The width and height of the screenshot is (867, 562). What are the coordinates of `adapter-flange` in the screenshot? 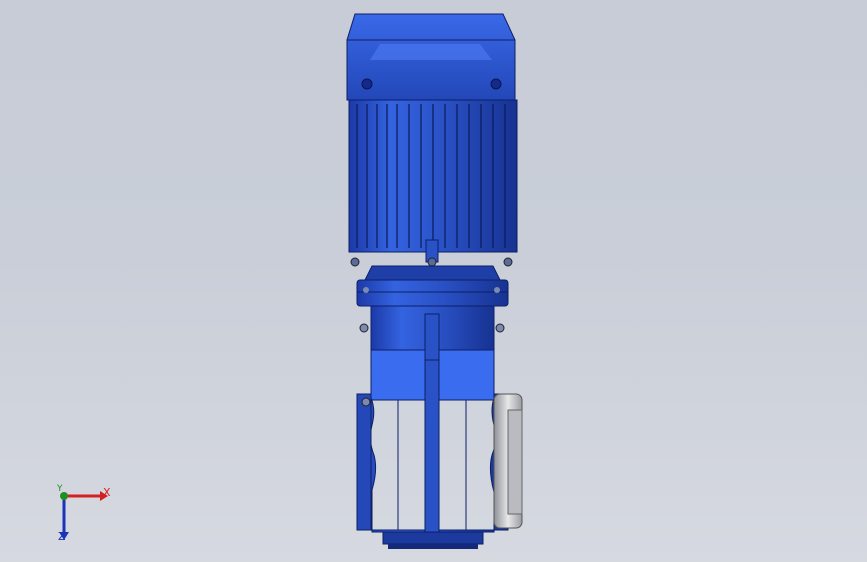 It's located at (432, 286).